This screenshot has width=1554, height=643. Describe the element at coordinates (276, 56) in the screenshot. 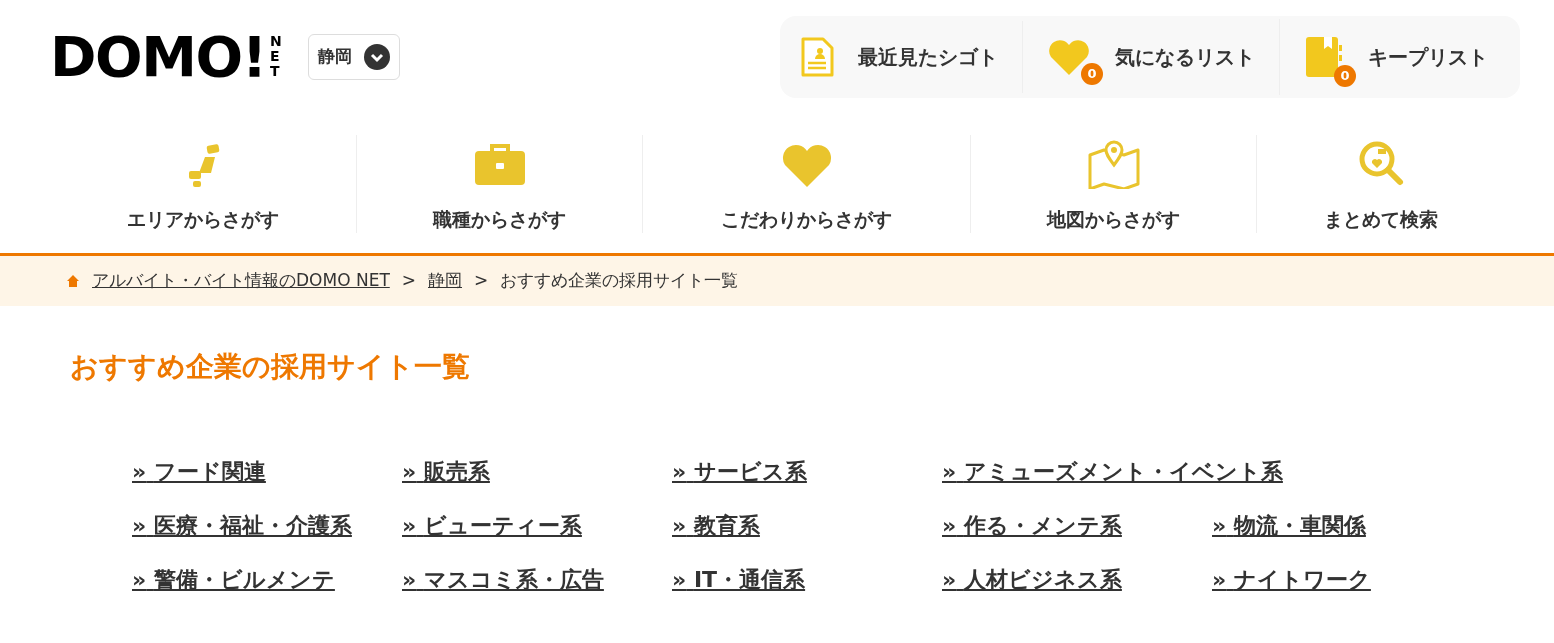

I see `logo-subtitle: NET` at that location.